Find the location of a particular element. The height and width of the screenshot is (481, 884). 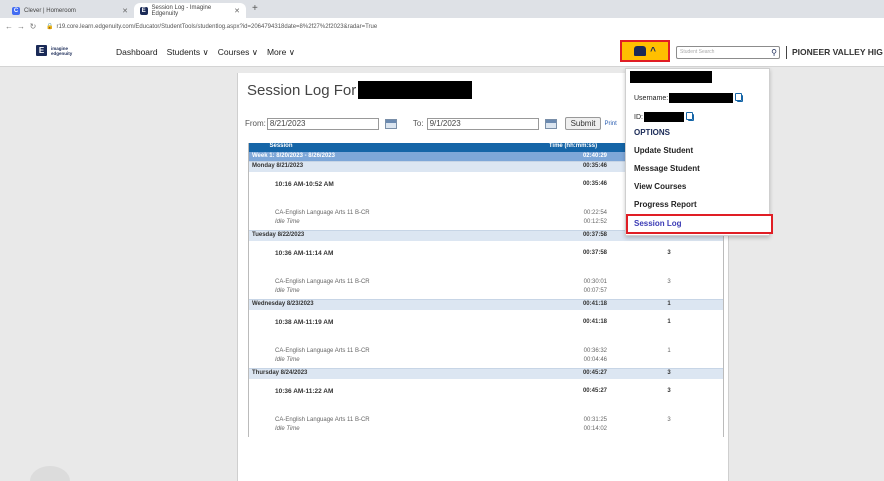

tab-clever: C Clever | Homeroom ✕ is located at coordinates (69, 10).